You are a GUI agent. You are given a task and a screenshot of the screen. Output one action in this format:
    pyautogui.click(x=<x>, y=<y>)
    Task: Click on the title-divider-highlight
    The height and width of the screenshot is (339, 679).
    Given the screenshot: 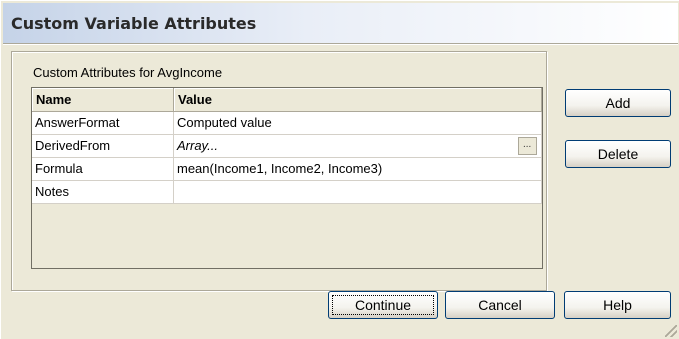 What is the action you would take?
    pyautogui.click(x=340, y=44)
    